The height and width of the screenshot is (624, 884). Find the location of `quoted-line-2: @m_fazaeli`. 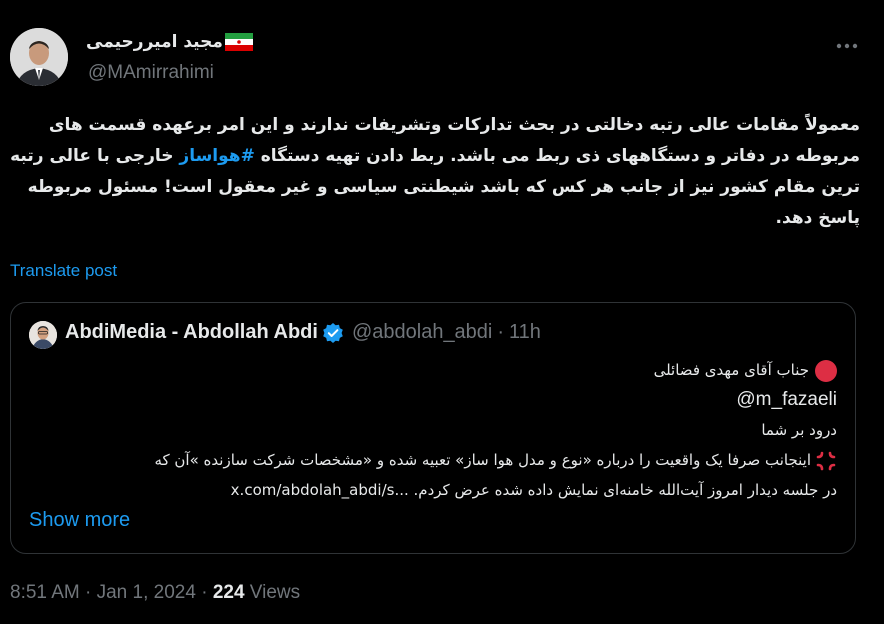

quoted-line-2: @m_fazaeli is located at coordinates (437, 400).